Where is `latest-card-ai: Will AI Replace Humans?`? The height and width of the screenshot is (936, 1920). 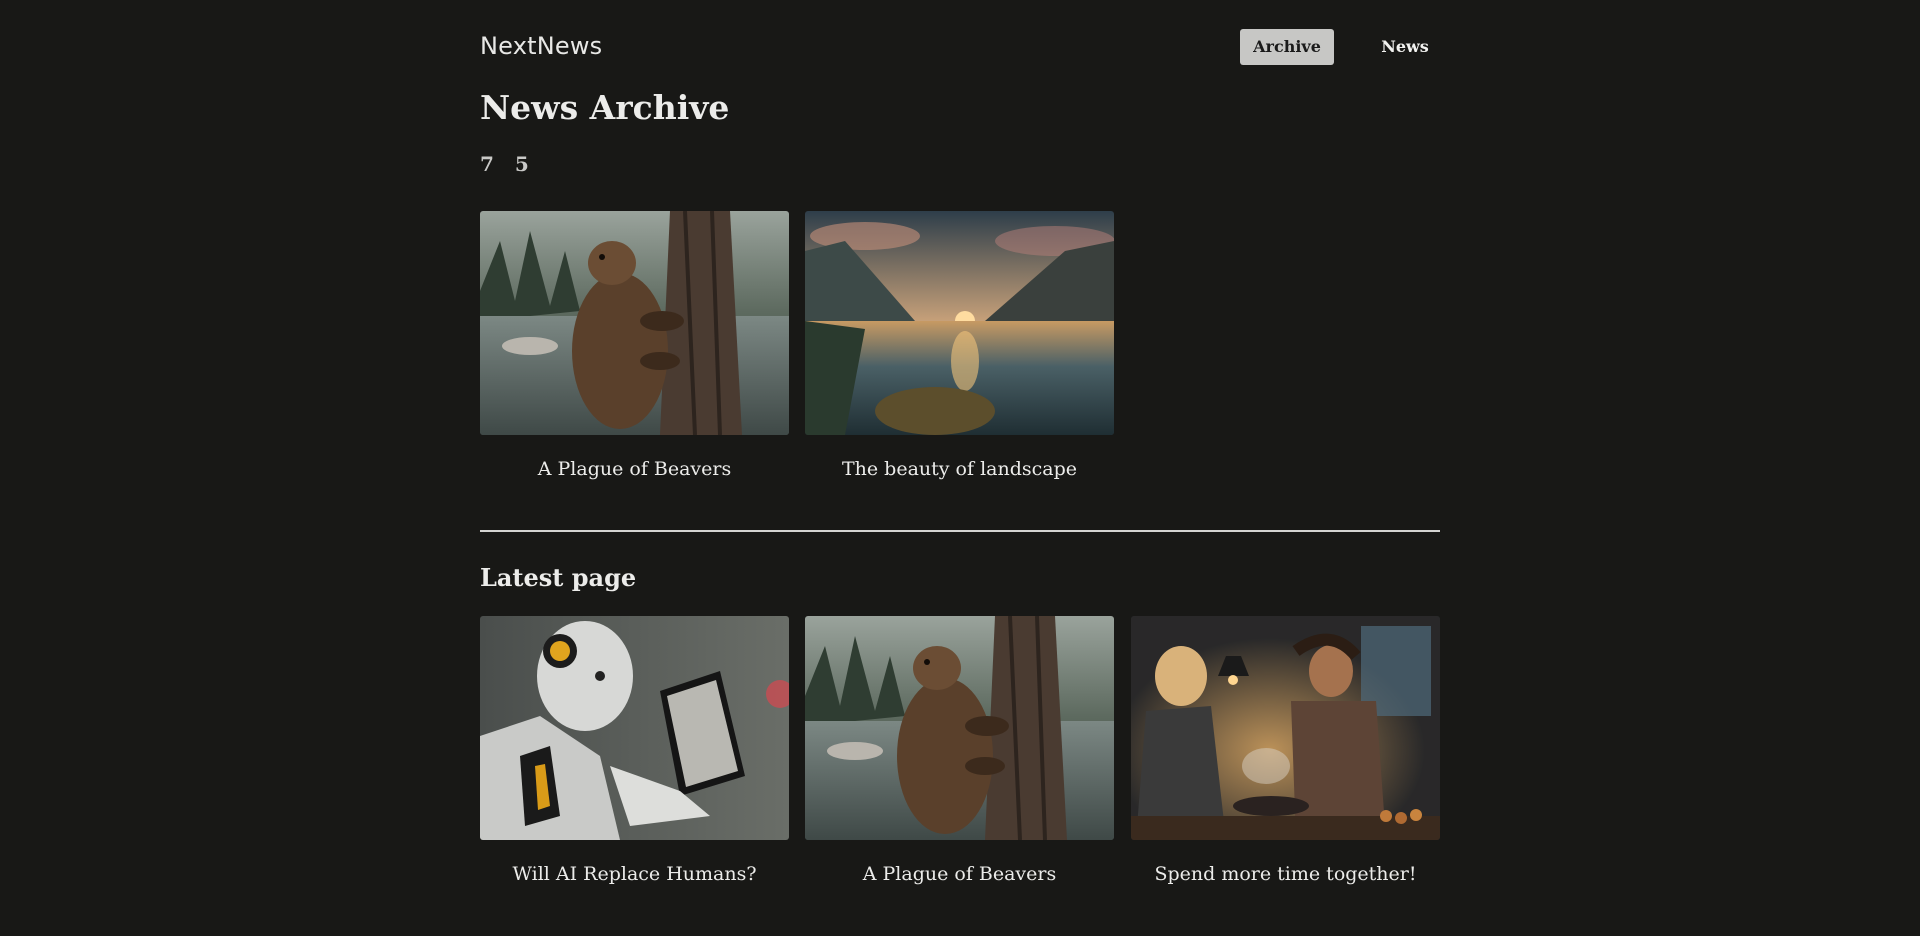
latest-card-ai: Will AI Replace Humans? is located at coordinates (634, 750).